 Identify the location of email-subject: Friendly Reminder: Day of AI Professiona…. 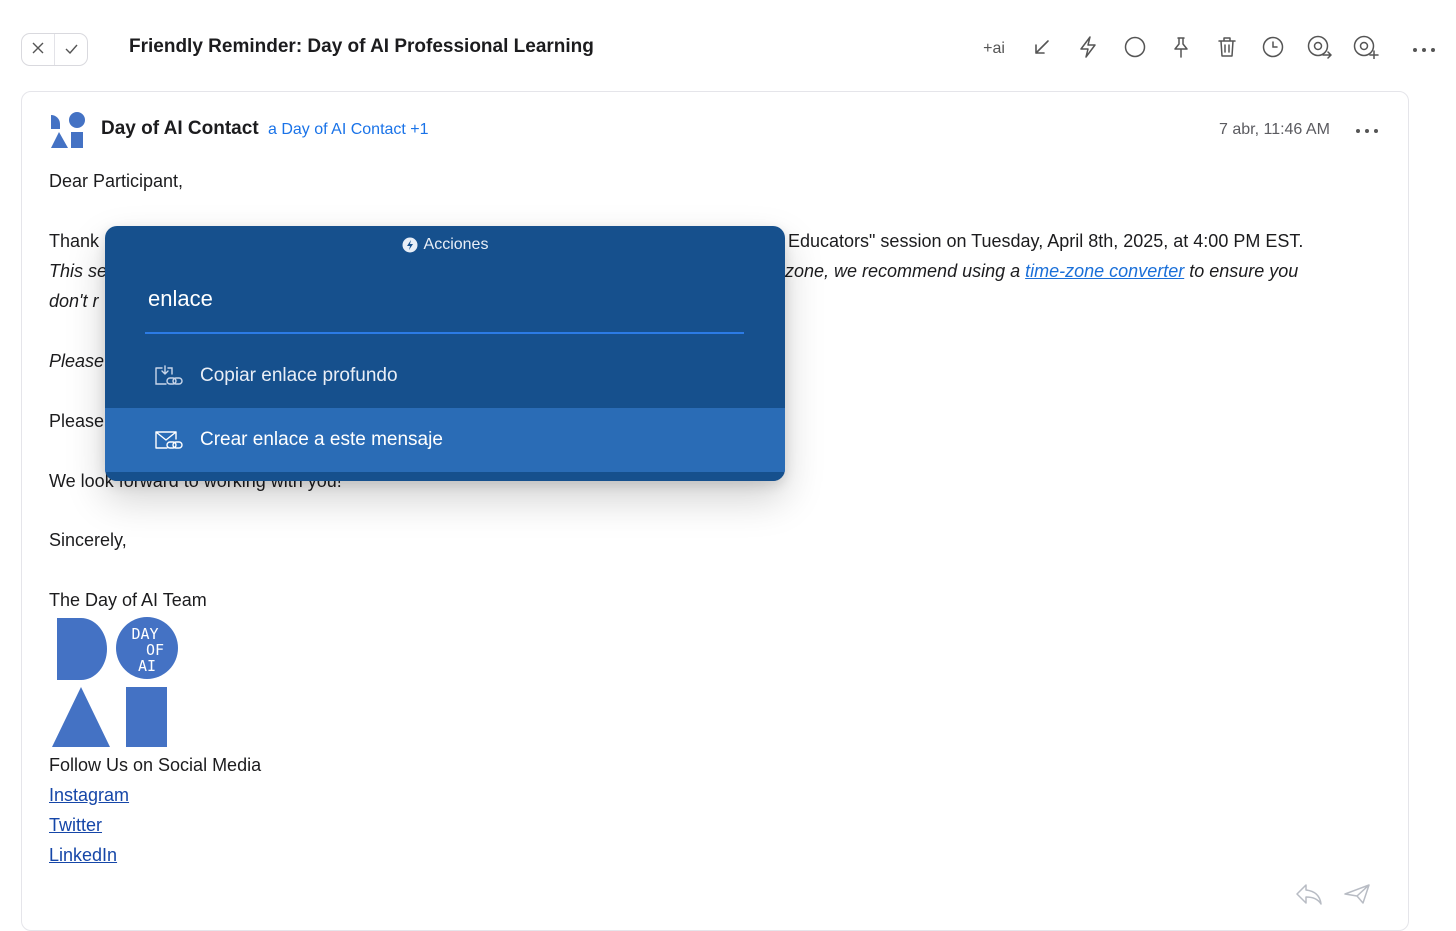
(361, 46).